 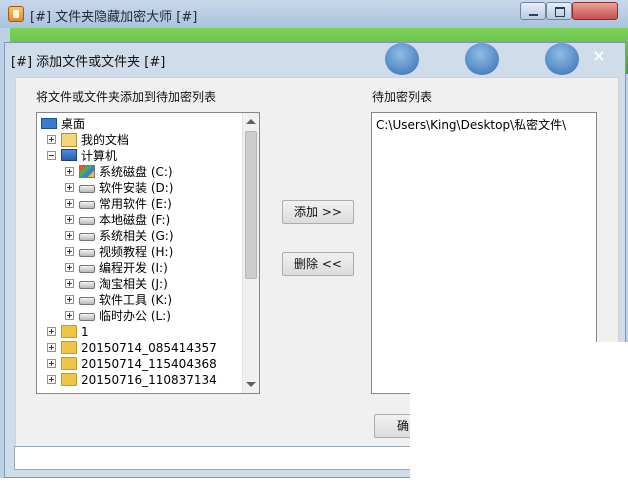 What do you see at coordinates (69, 140) in the screenshot?
I see `documents-icon` at bounding box center [69, 140].